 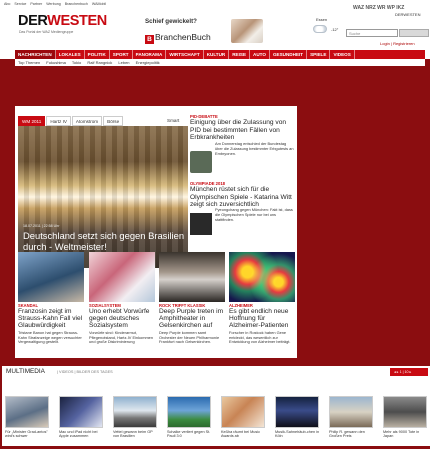 What do you see at coordinates (335, 29) in the screenshot?
I see `weather-temperature: -12°` at bounding box center [335, 29].